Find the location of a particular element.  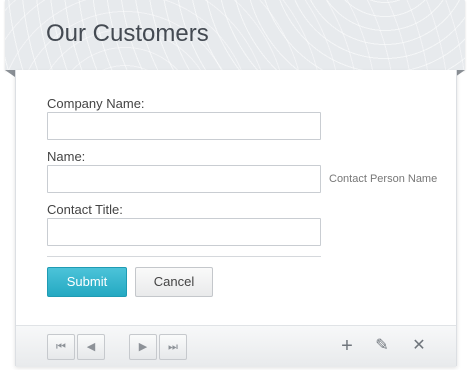

submit-button: Submit is located at coordinates (87, 282).